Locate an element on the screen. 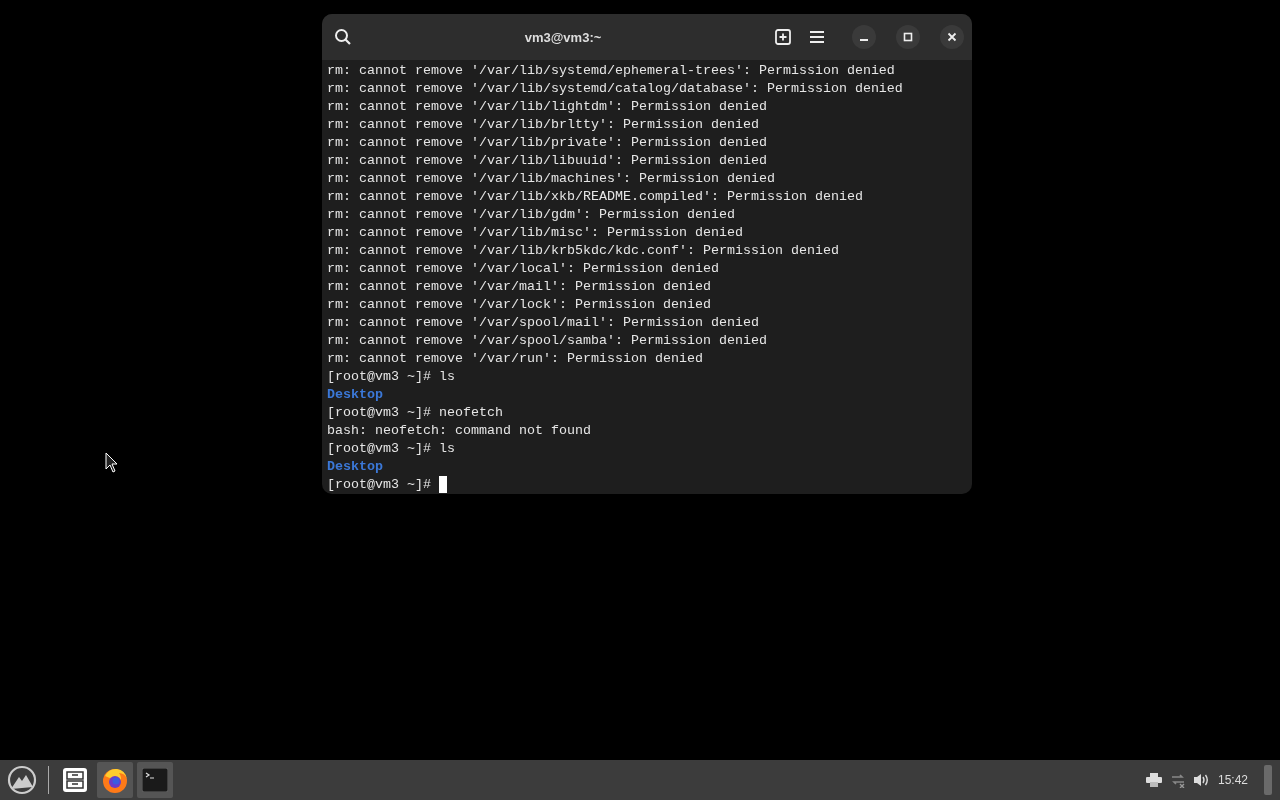 This screenshot has height=800, width=1280. search-icon is located at coordinates (343, 37).